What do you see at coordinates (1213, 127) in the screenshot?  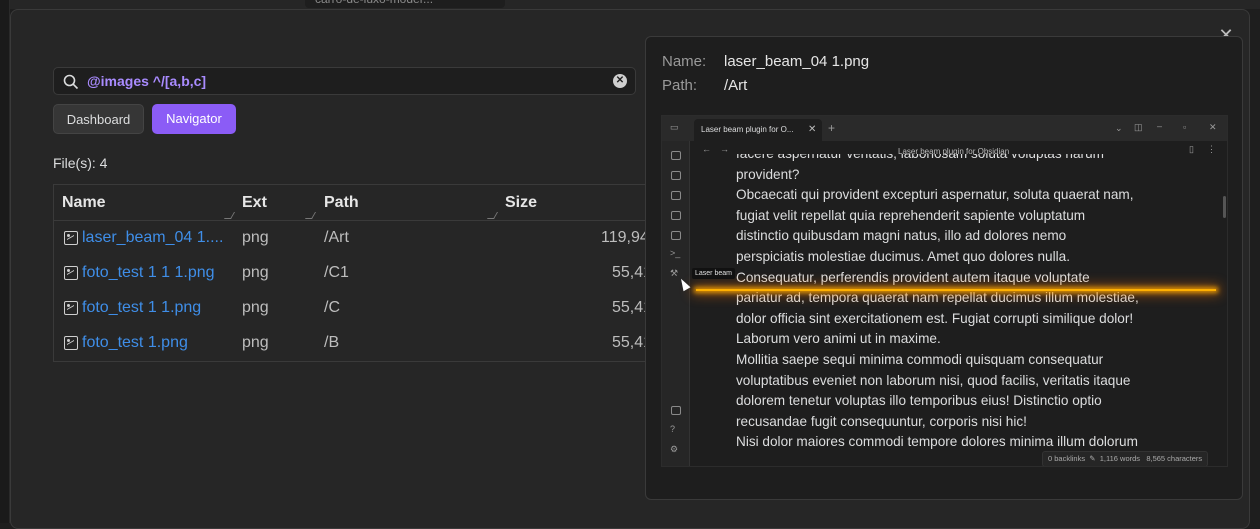 I see `window-close-icon: ✕` at bounding box center [1213, 127].